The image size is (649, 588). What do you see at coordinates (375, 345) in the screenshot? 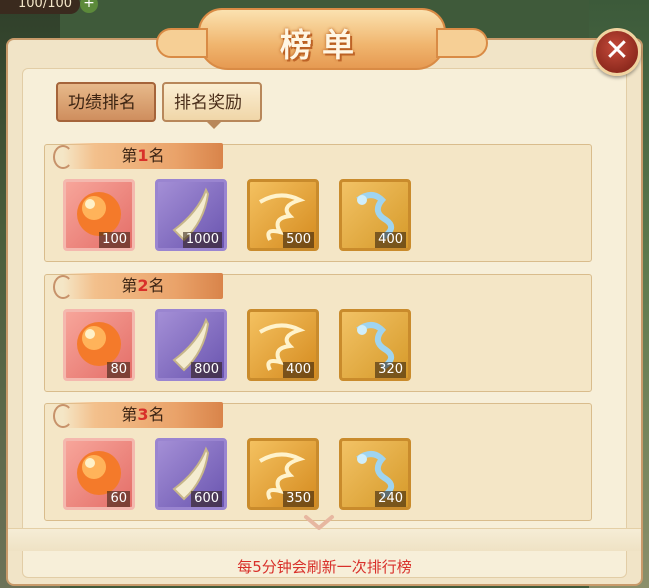
I see `reward-item: 320` at bounding box center [375, 345].